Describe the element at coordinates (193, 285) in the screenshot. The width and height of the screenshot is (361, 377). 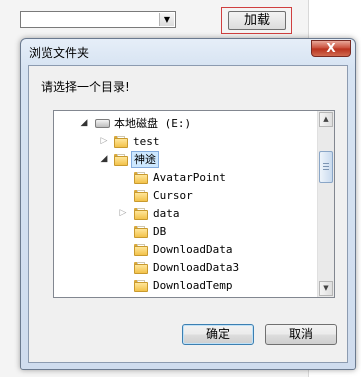
I see `tree-item-label: DownloadTemp` at that location.